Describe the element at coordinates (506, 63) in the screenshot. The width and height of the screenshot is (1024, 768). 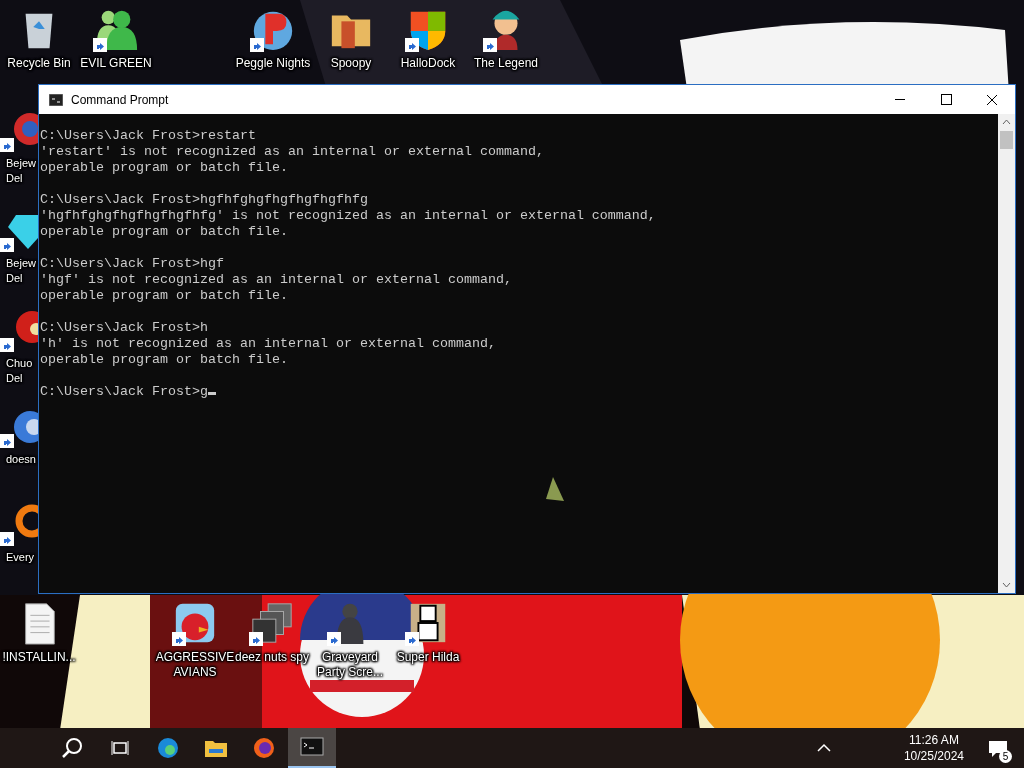
I see `icon-label: The Legend` at that location.